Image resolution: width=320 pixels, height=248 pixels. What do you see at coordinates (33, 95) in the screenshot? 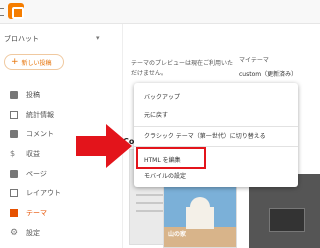
I see `sidebar-item-label: 投稿` at bounding box center [33, 95].